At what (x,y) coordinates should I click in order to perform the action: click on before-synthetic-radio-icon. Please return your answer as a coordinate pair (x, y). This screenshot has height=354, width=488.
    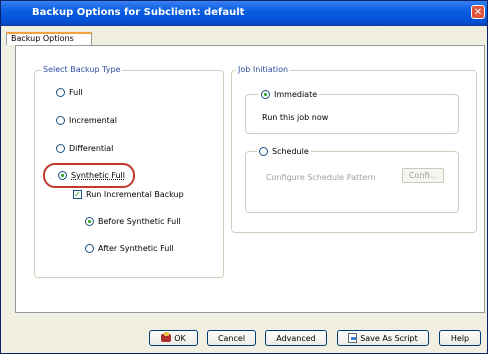
    Looking at the image, I should click on (89, 221).